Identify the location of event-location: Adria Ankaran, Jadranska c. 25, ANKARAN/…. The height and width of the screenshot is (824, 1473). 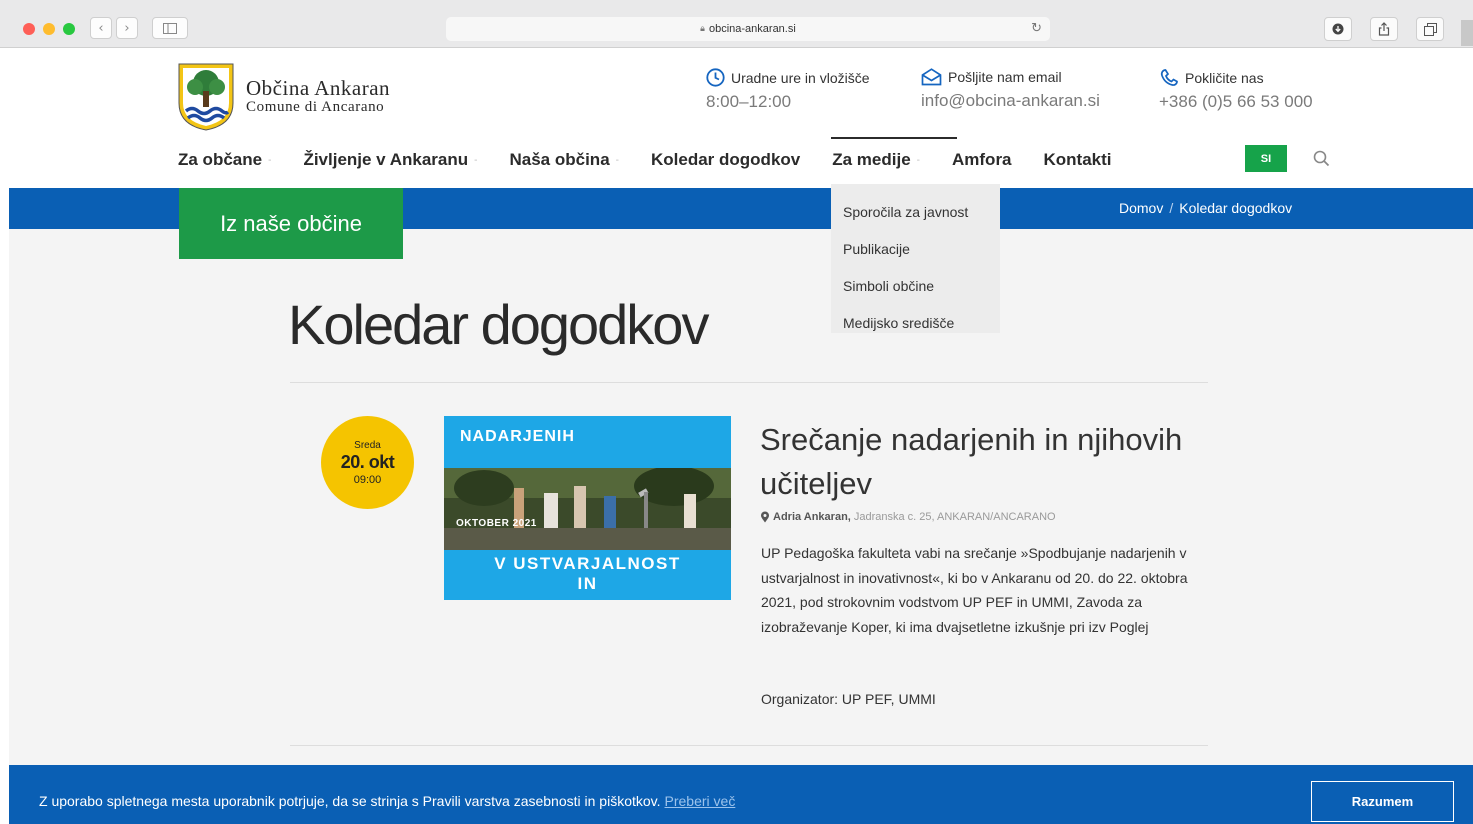
(908, 517).